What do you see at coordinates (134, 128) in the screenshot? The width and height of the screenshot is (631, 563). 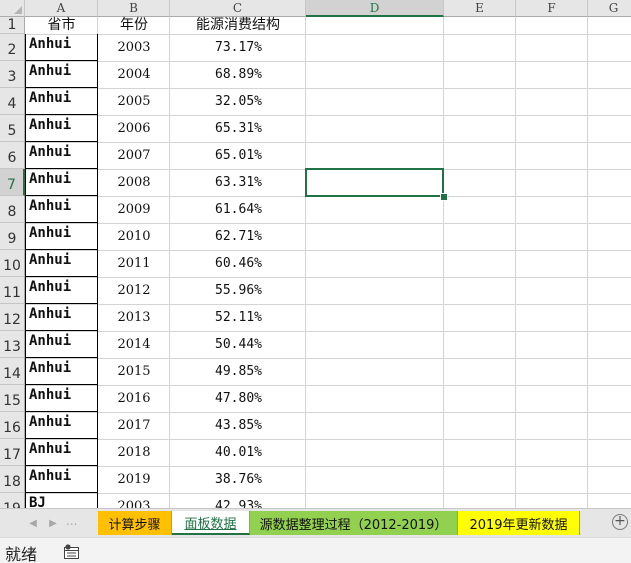 I see `year-cell: 2006` at bounding box center [134, 128].